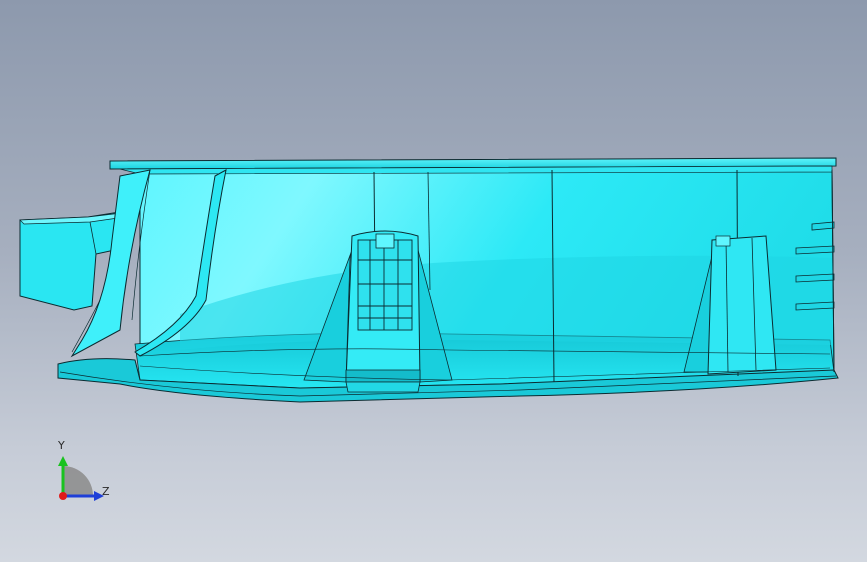 This screenshot has height=562, width=867. What do you see at coordinates (86, 476) in the screenshot?
I see `axis-triad: Y Z` at bounding box center [86, 476].